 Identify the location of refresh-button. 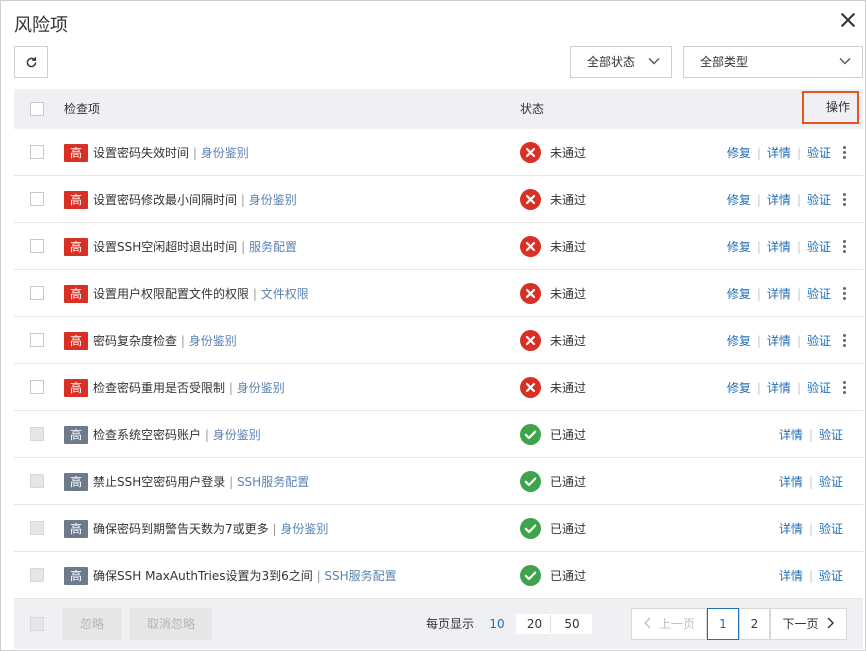
(31, 62).